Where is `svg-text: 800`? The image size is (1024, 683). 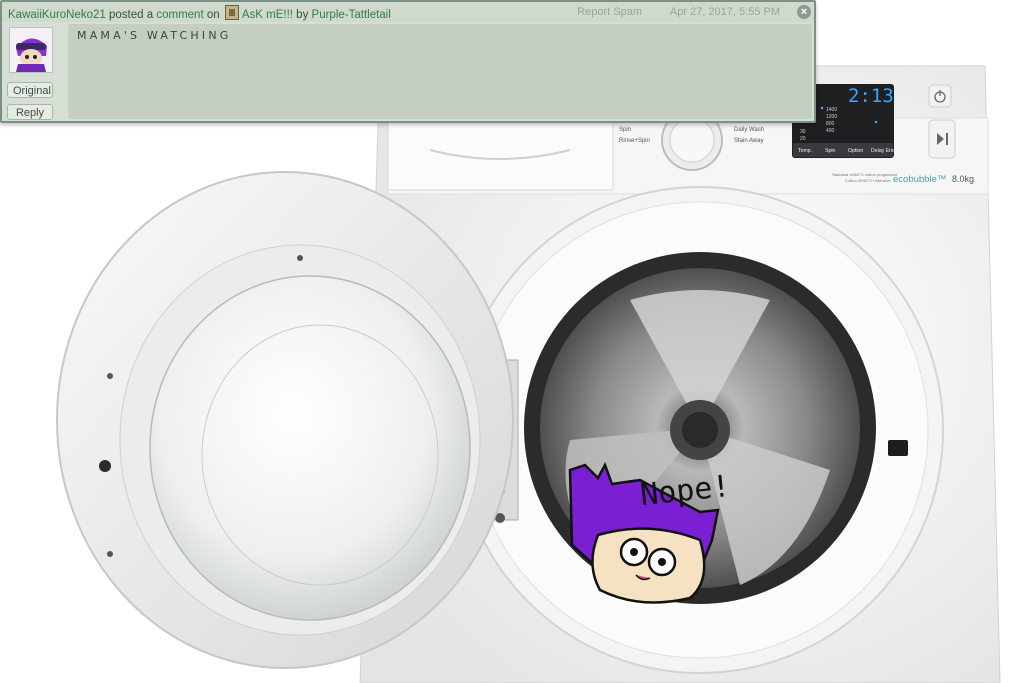 svg-text: 800 is located at coordinates (830, 124).